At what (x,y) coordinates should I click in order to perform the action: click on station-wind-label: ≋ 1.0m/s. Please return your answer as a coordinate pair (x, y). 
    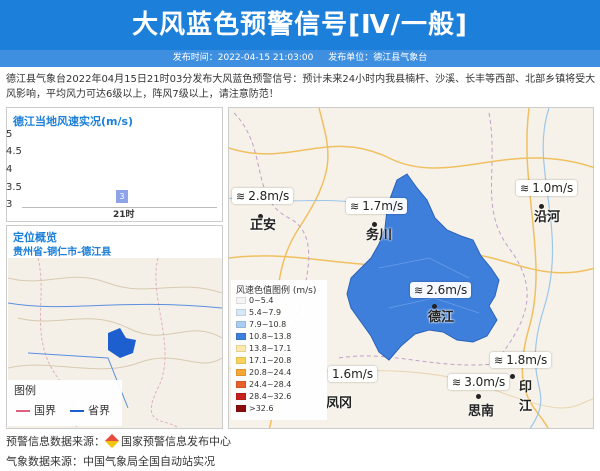
    Looking at the image, I should click on (547, 188).